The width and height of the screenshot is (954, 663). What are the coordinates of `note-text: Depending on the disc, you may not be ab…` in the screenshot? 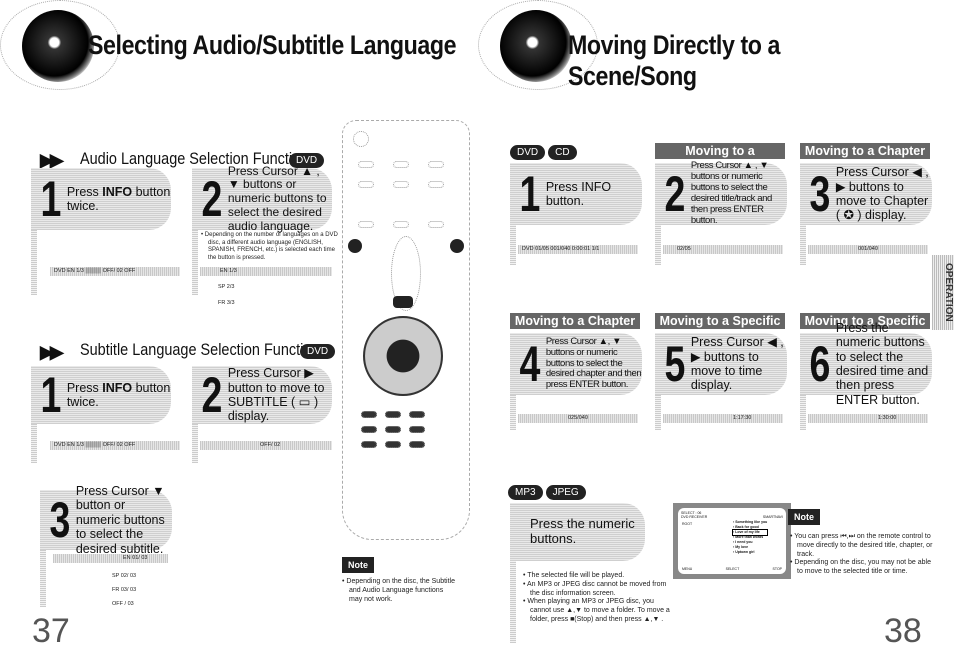 It's located at (862, 568).